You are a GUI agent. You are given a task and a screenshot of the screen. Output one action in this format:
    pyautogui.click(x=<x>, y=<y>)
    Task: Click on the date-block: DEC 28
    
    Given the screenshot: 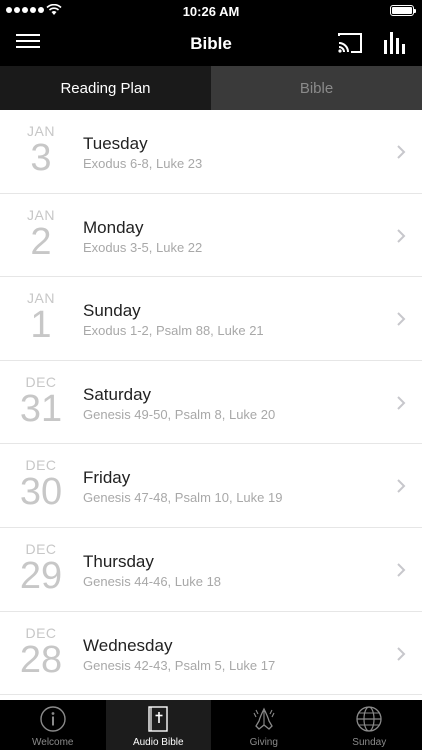 What is the action you would take?
    pyautogui.click(x=41, y=653)
    